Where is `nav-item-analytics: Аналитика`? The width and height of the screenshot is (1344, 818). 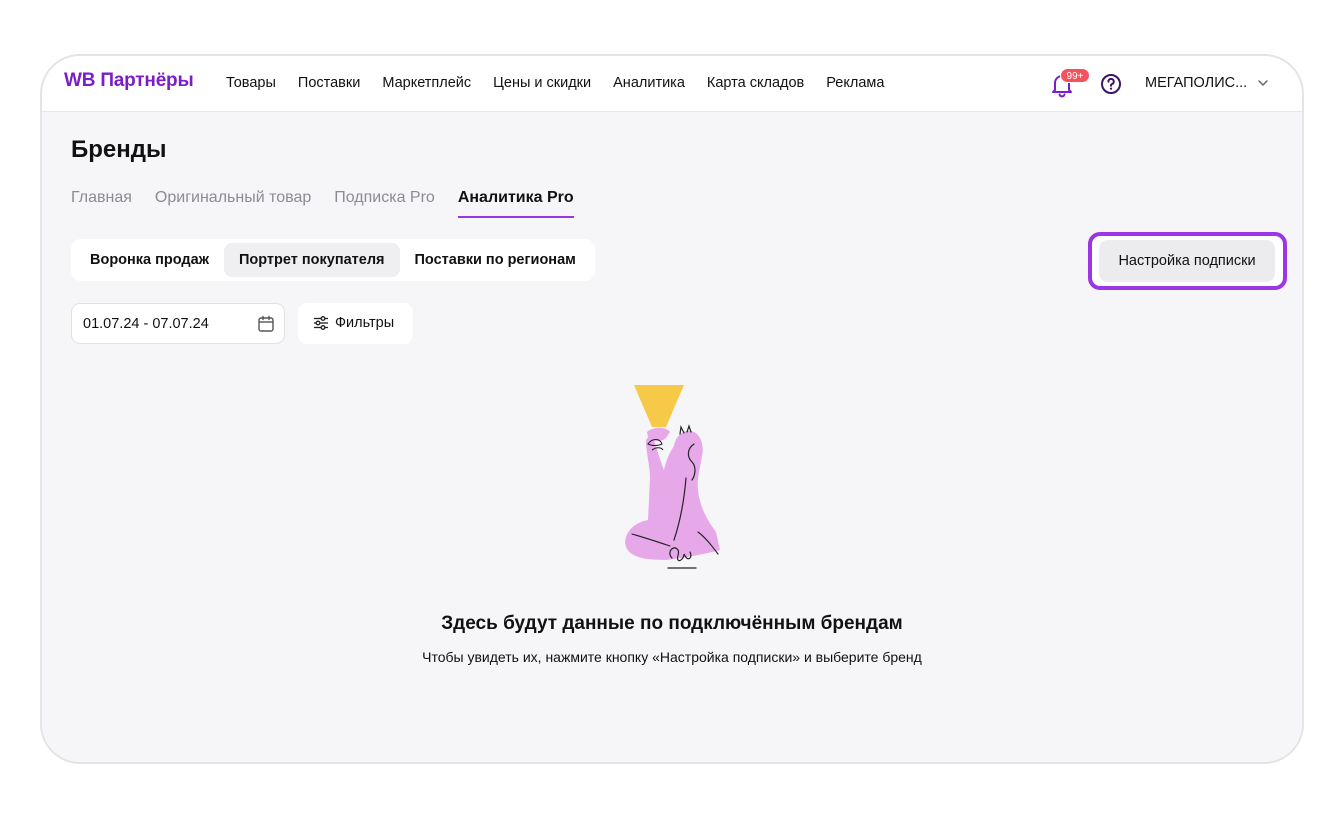
nav-item-analytics: Аналитика is located at coordinates (649, 83).